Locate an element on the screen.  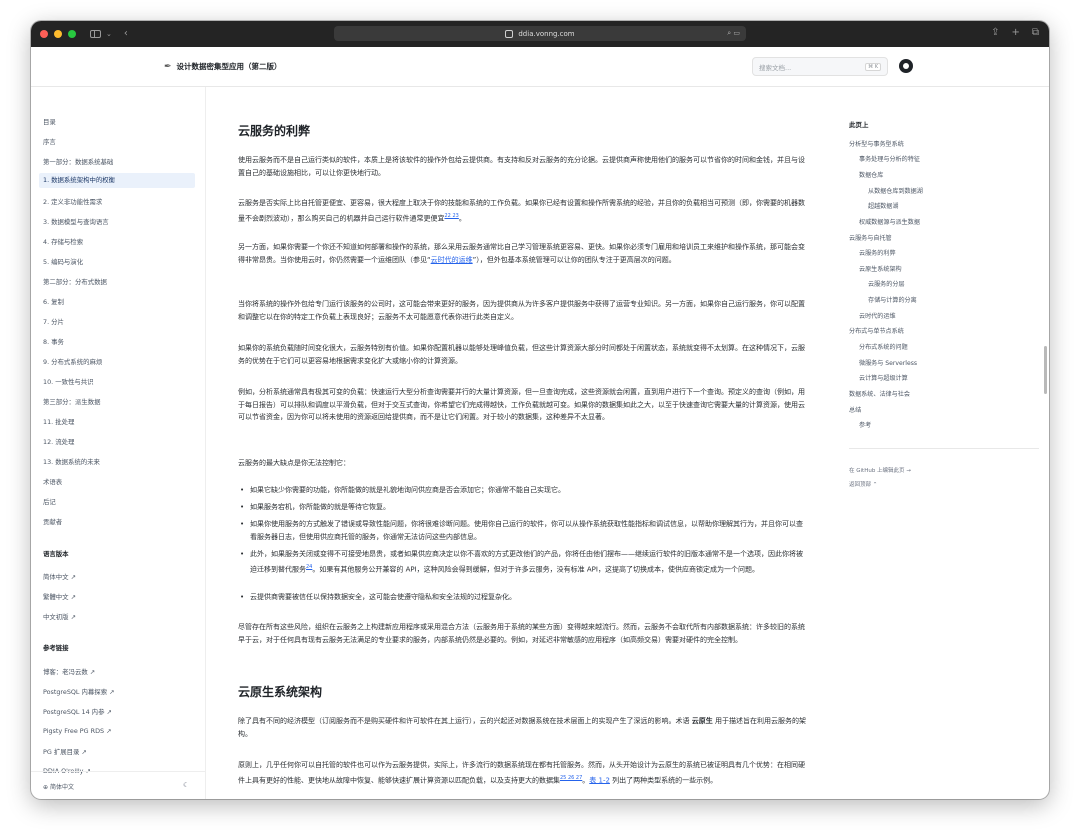
sidebar-item-ch1: 1. 数据系统架构中的权衡 is located at coordinates (117, 180).